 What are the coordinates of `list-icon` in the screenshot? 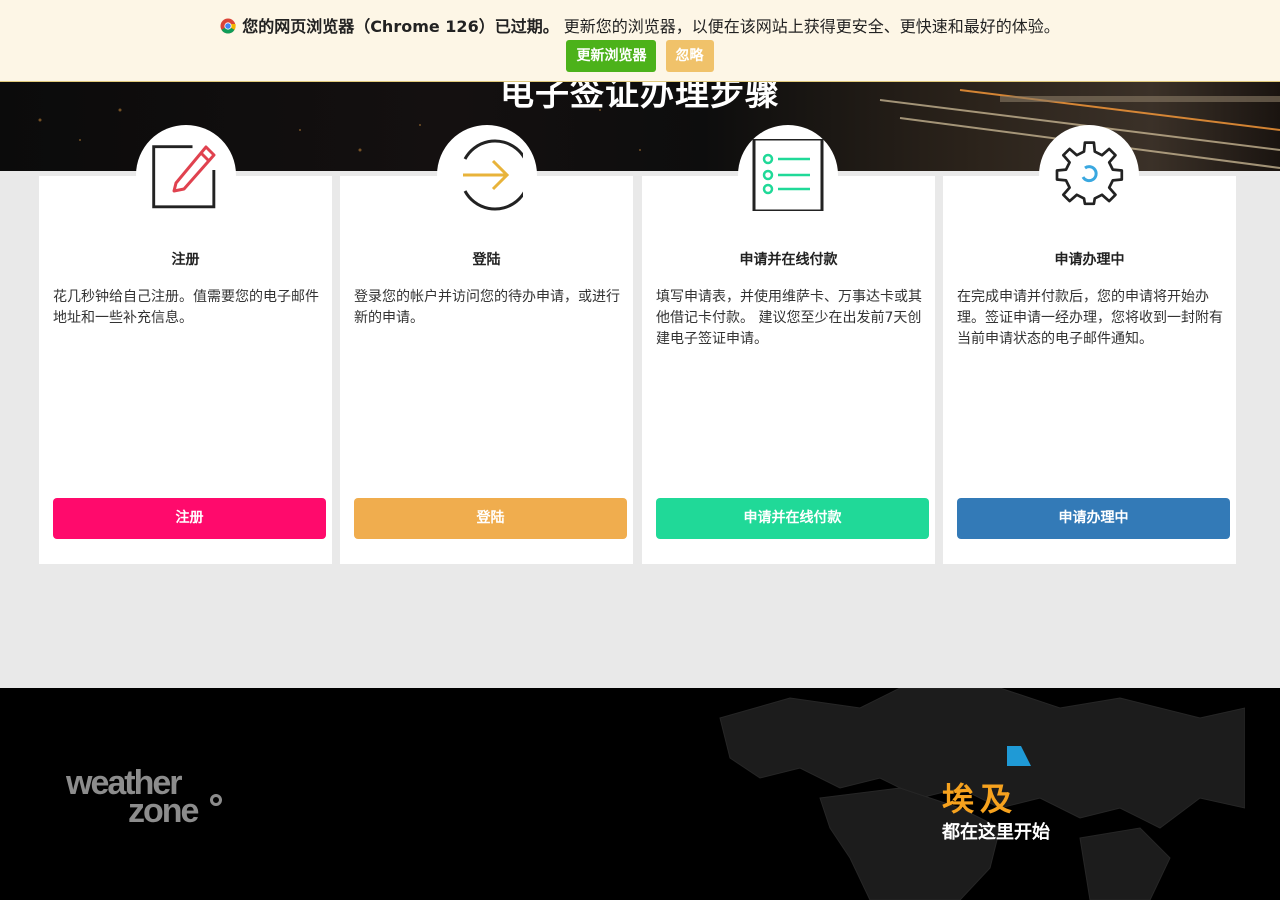 It's located at (788, 175).